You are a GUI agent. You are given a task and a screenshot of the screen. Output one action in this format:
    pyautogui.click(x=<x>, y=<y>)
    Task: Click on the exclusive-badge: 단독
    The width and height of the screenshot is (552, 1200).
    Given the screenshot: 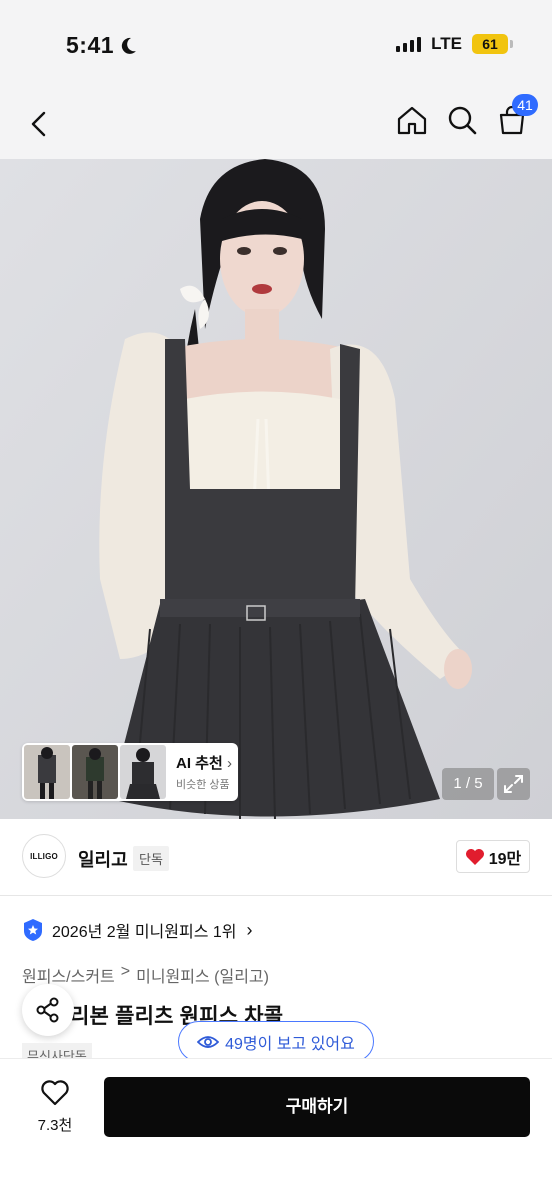 What is the action you would take?
    pyautogui.click(x=151, y=858)
    